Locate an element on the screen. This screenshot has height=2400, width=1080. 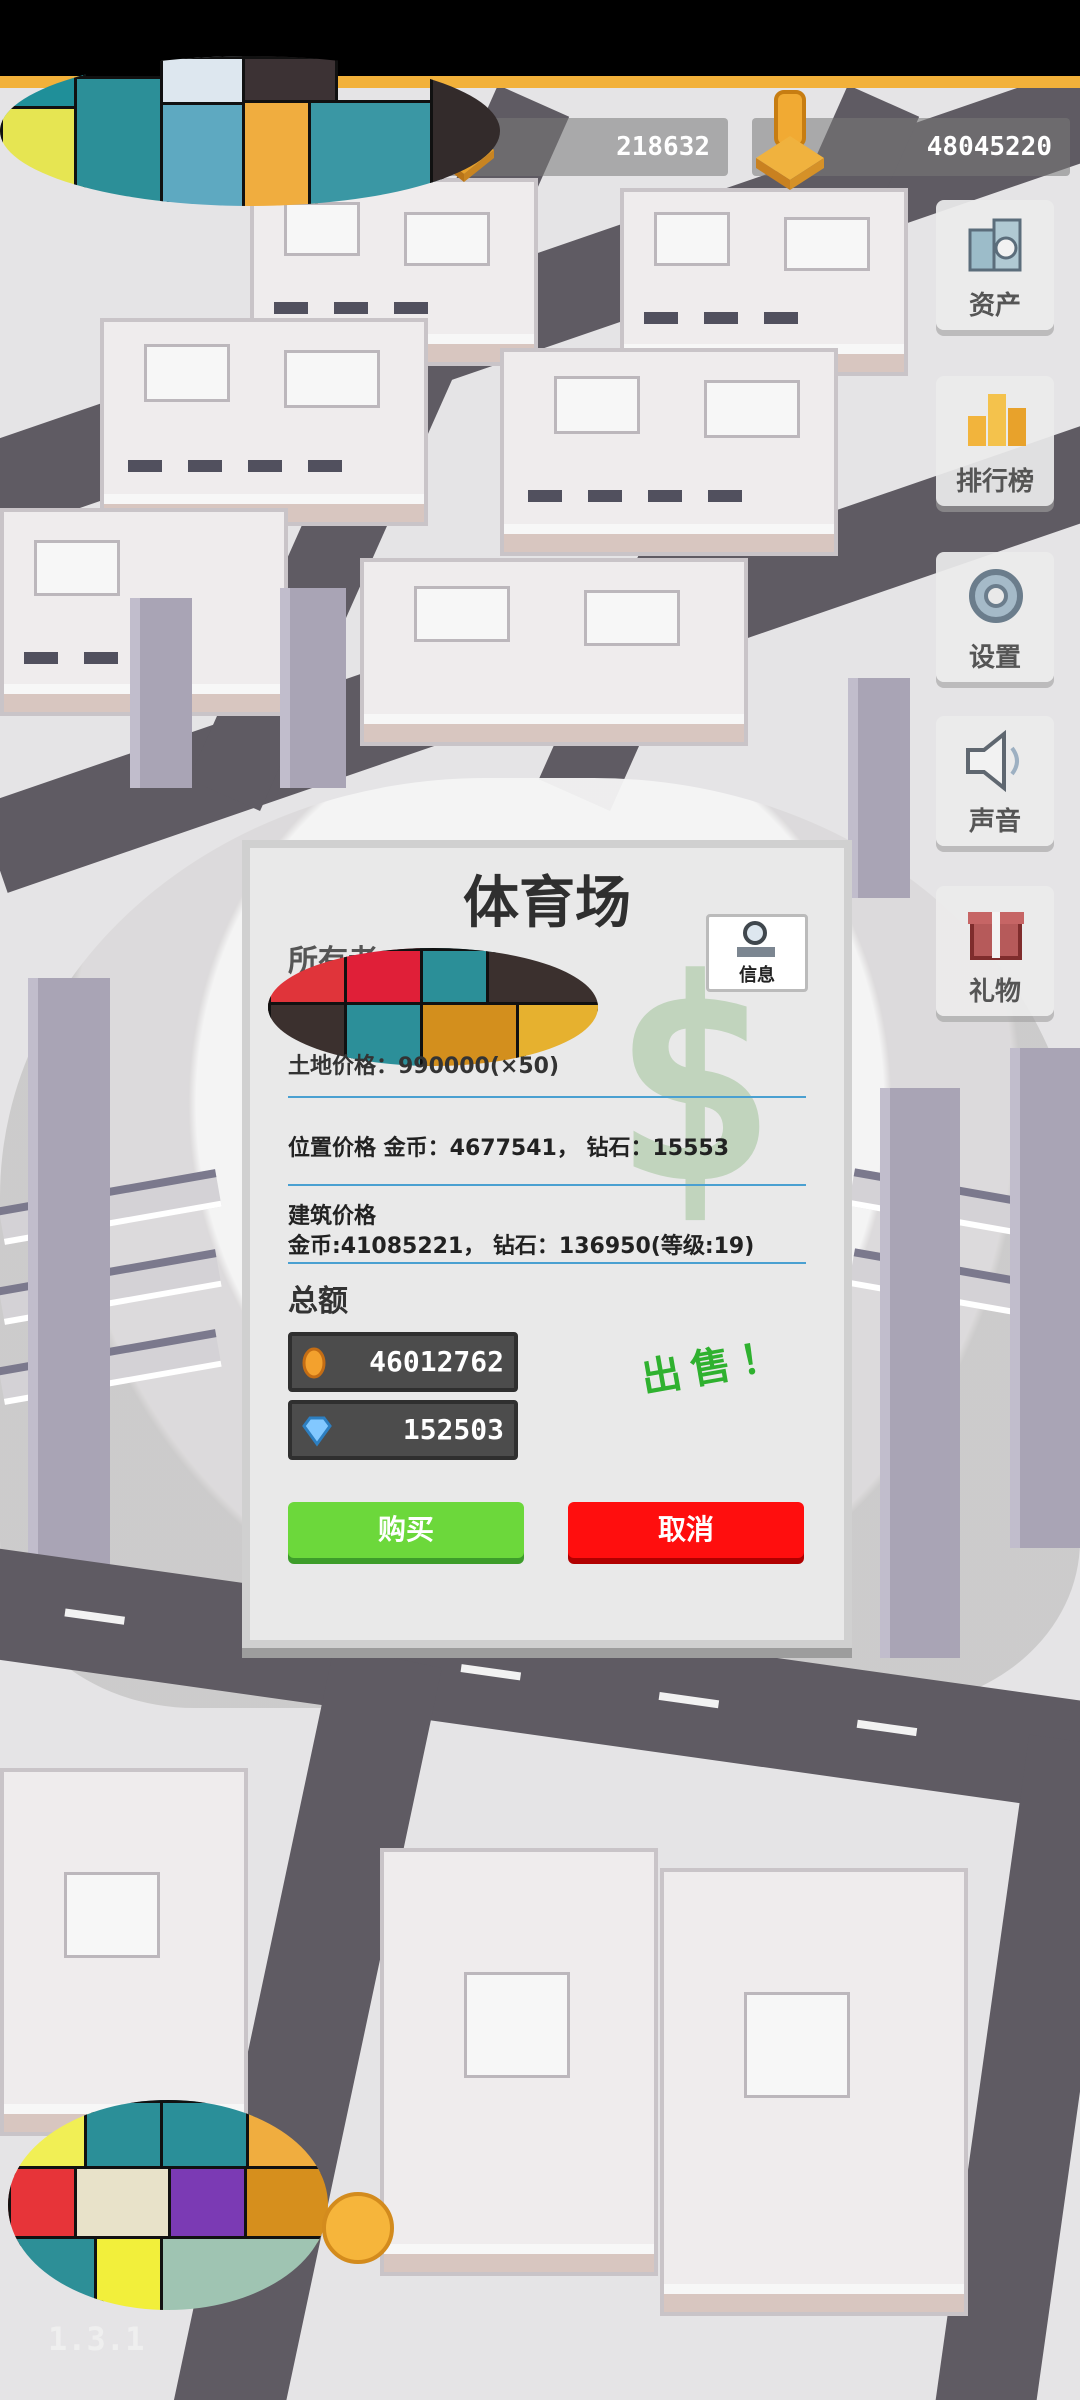
leaderboard-button: 排行榜 is located at coordinates (995, 441).